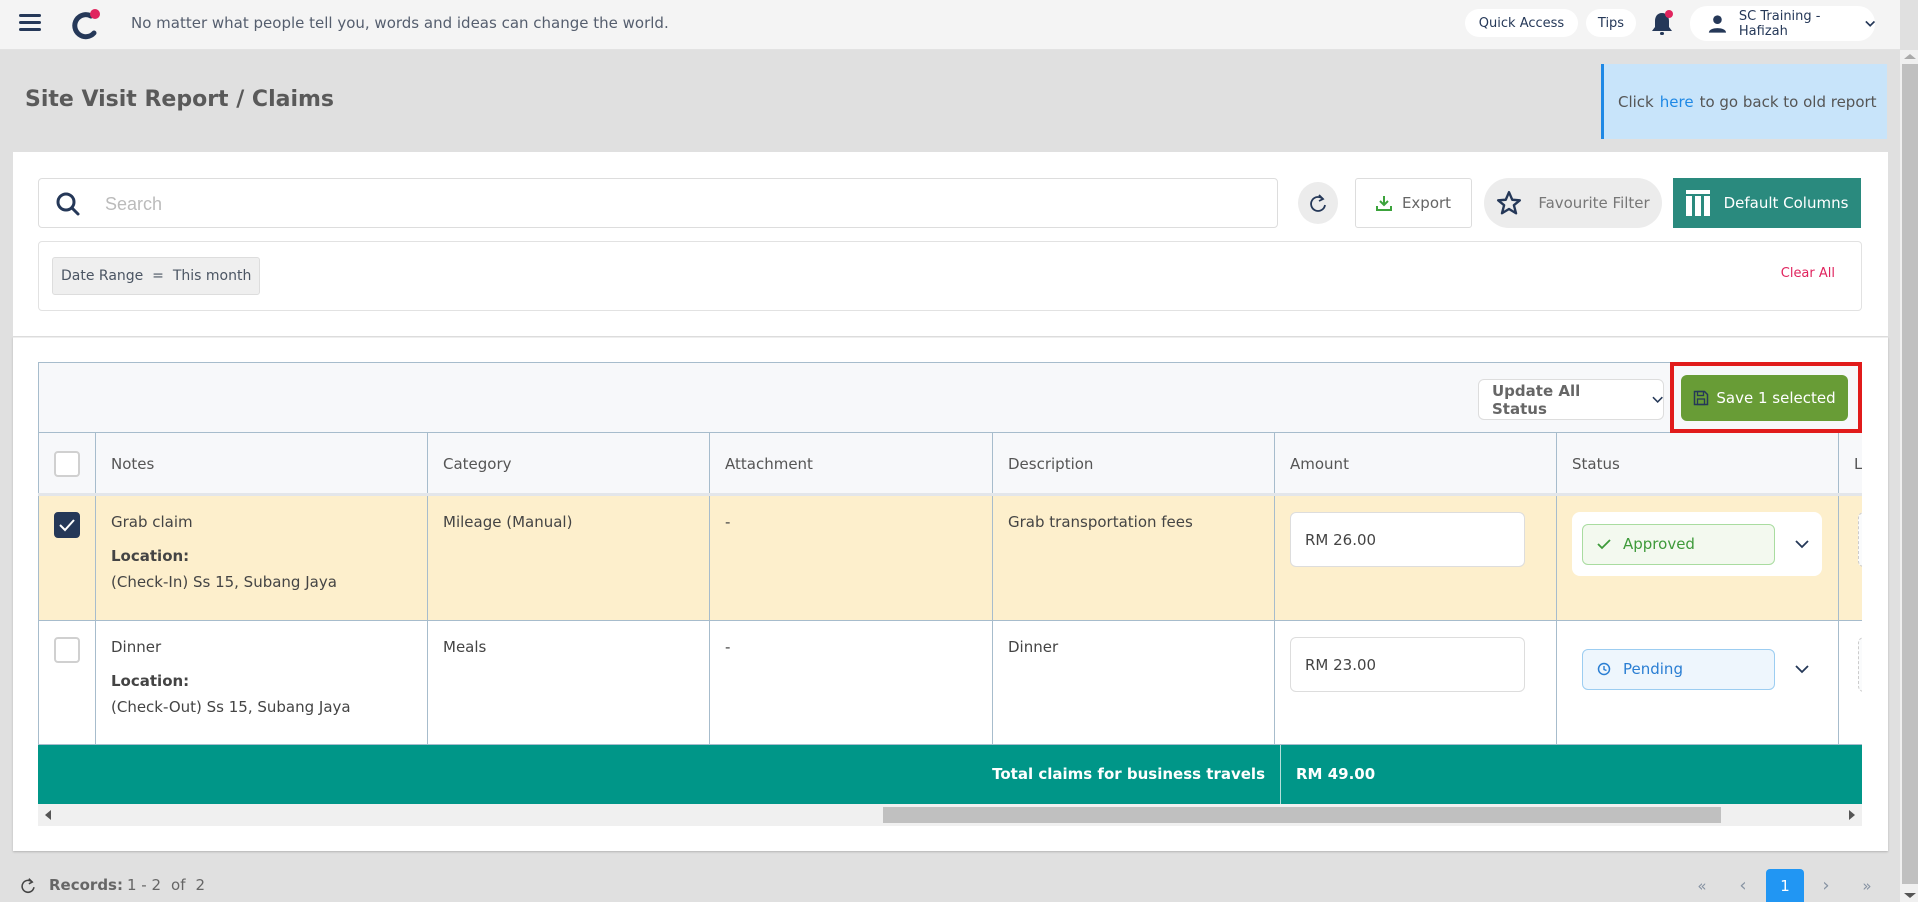  What do you see at coordinates (200, 885) in the screenshot?
I see `records-total: 2` at bounding box center [200, 885].